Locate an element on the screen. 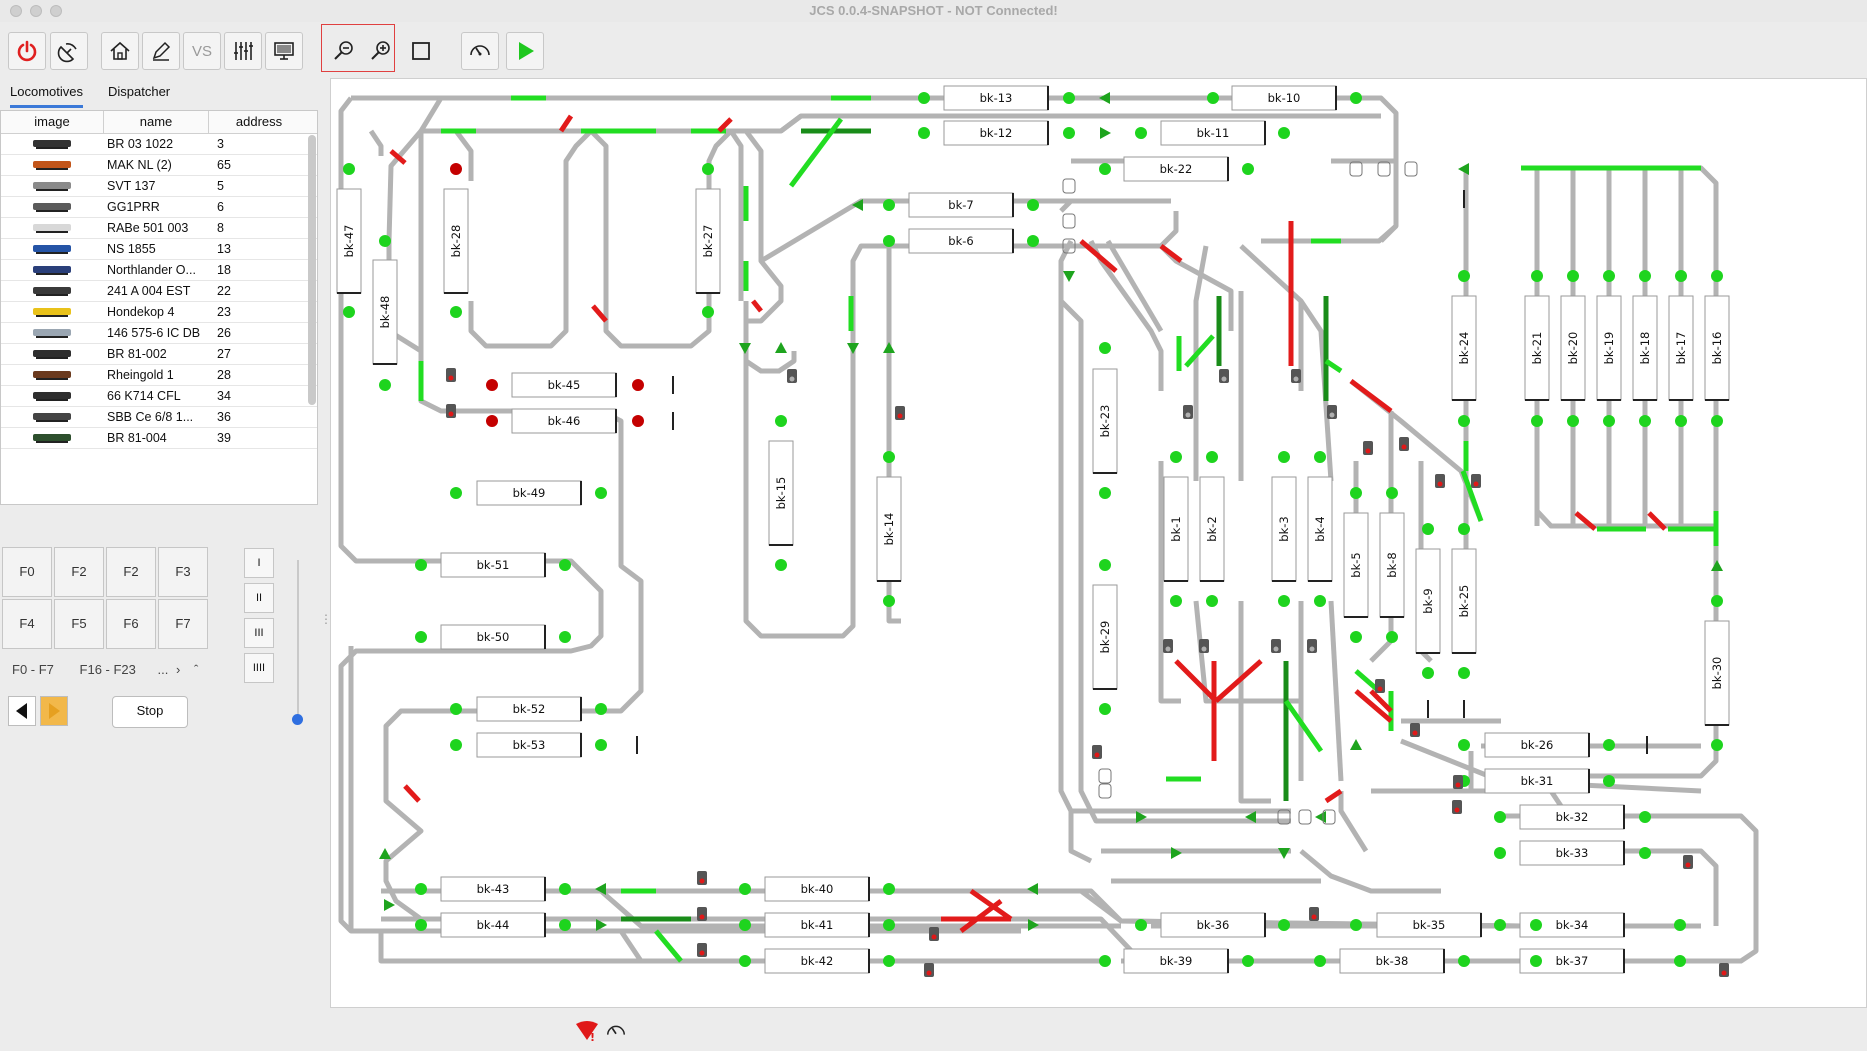 The height and width of the screenshot is (1051, 1867). block-bk46: bk-46 is located at coordinates (564, 421).